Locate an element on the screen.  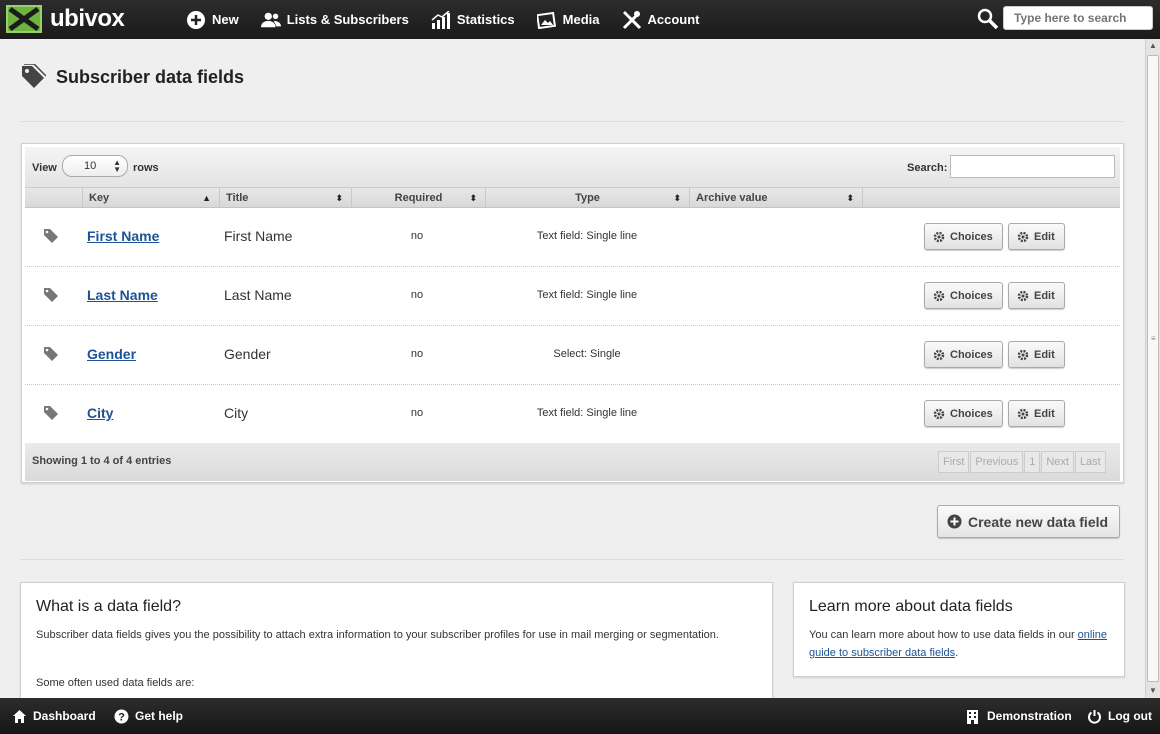
box-title: Learn more about data fields is located at coordinates (911, 606).